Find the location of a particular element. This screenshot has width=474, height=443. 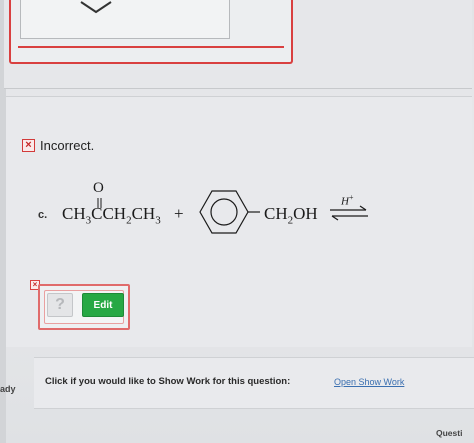

status-label: Incorrect. is located at coordinates (67, 145).